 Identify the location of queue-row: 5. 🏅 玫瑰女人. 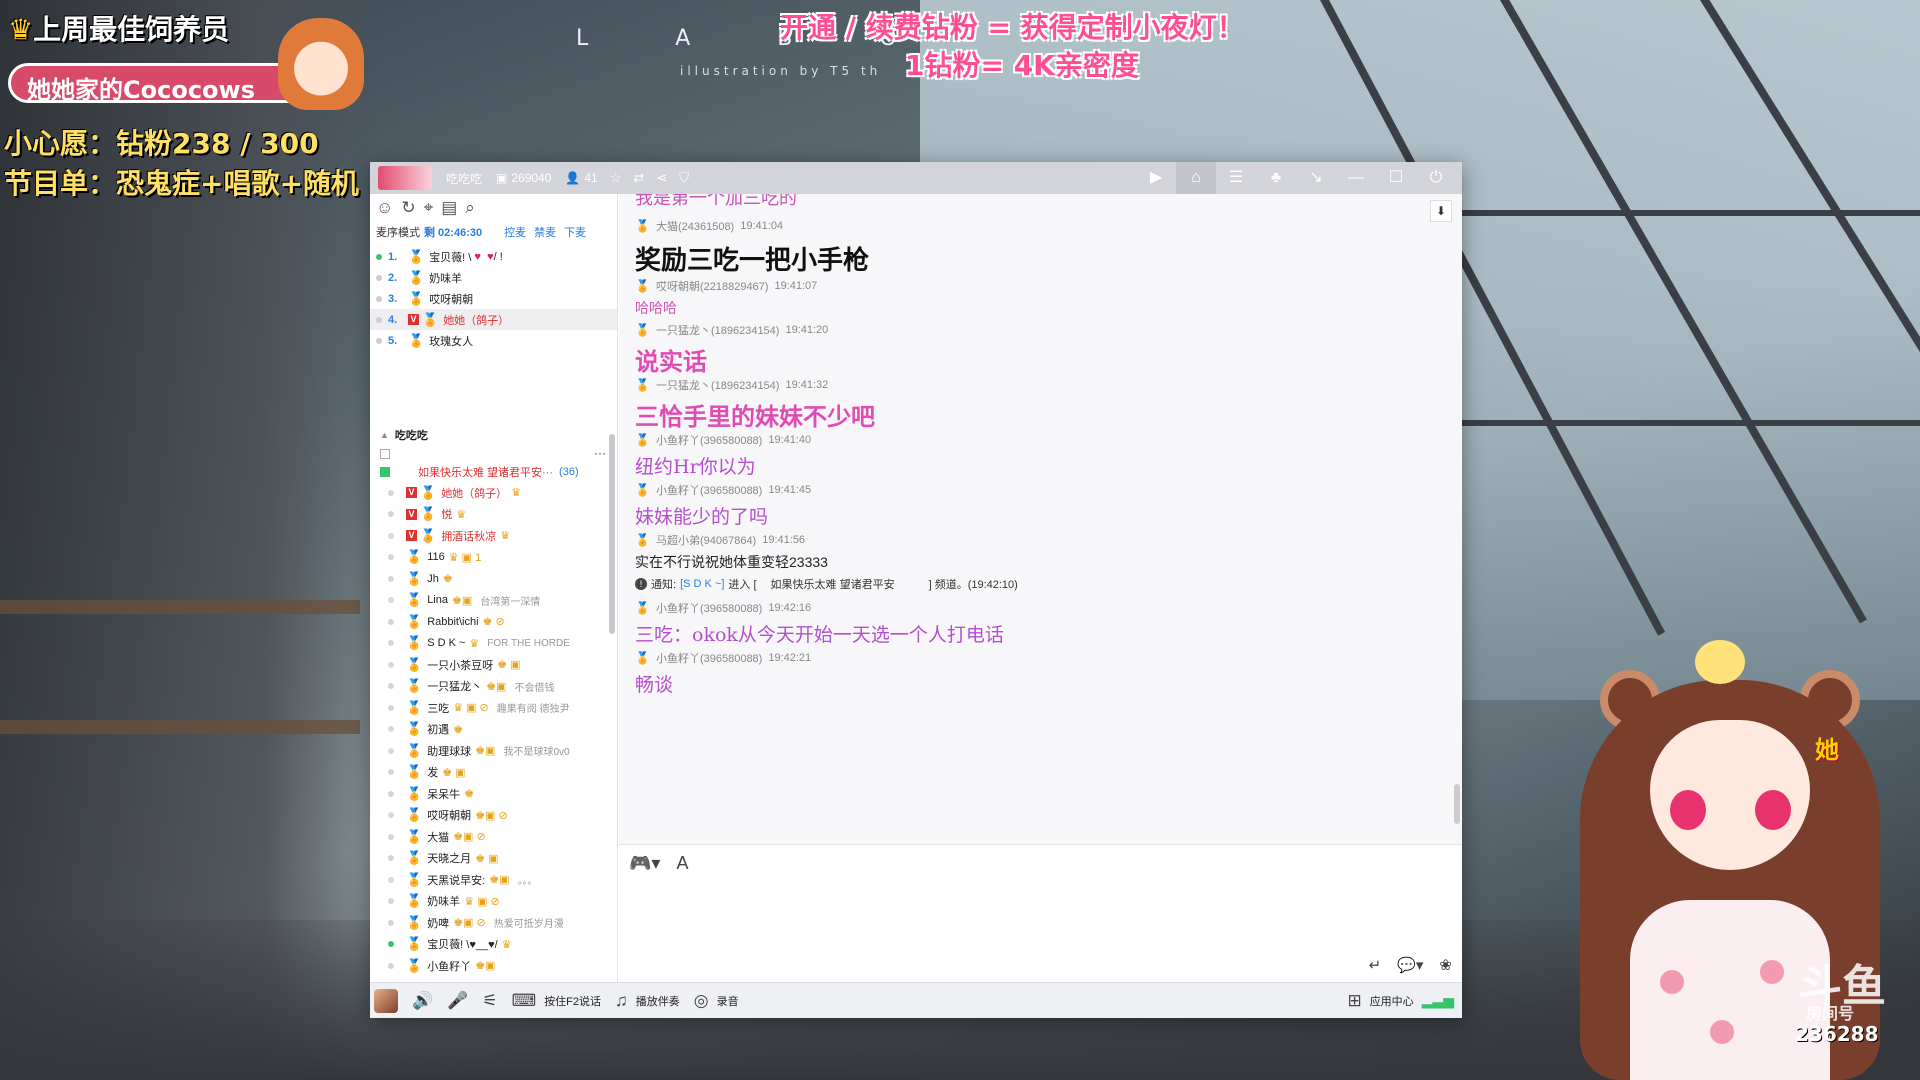
(493, 340).